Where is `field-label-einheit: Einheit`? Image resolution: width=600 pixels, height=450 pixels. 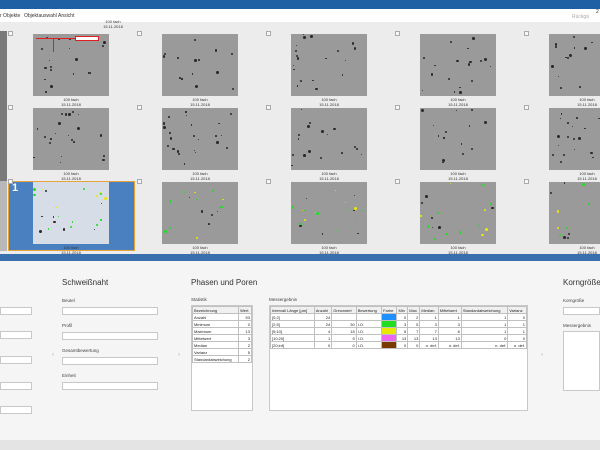 field-label-einheit: Einheit is located at coordinates (69, 375).